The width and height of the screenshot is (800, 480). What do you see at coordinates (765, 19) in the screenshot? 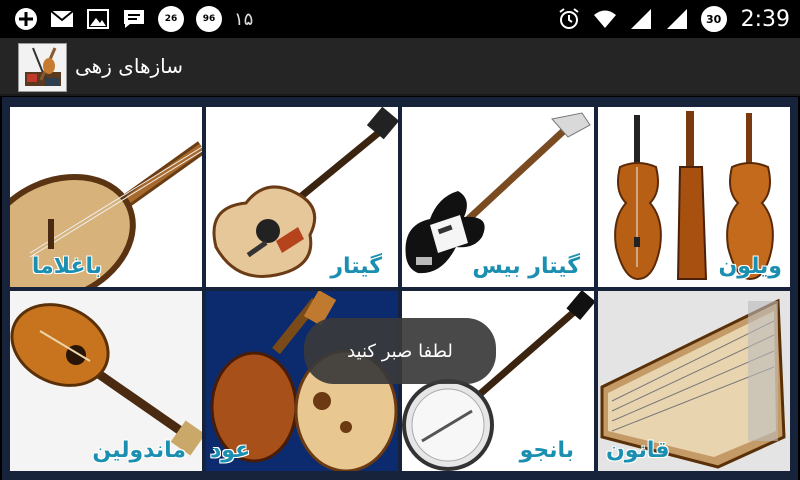
I see `clock: 2:39` at bounding box center [765, 19].